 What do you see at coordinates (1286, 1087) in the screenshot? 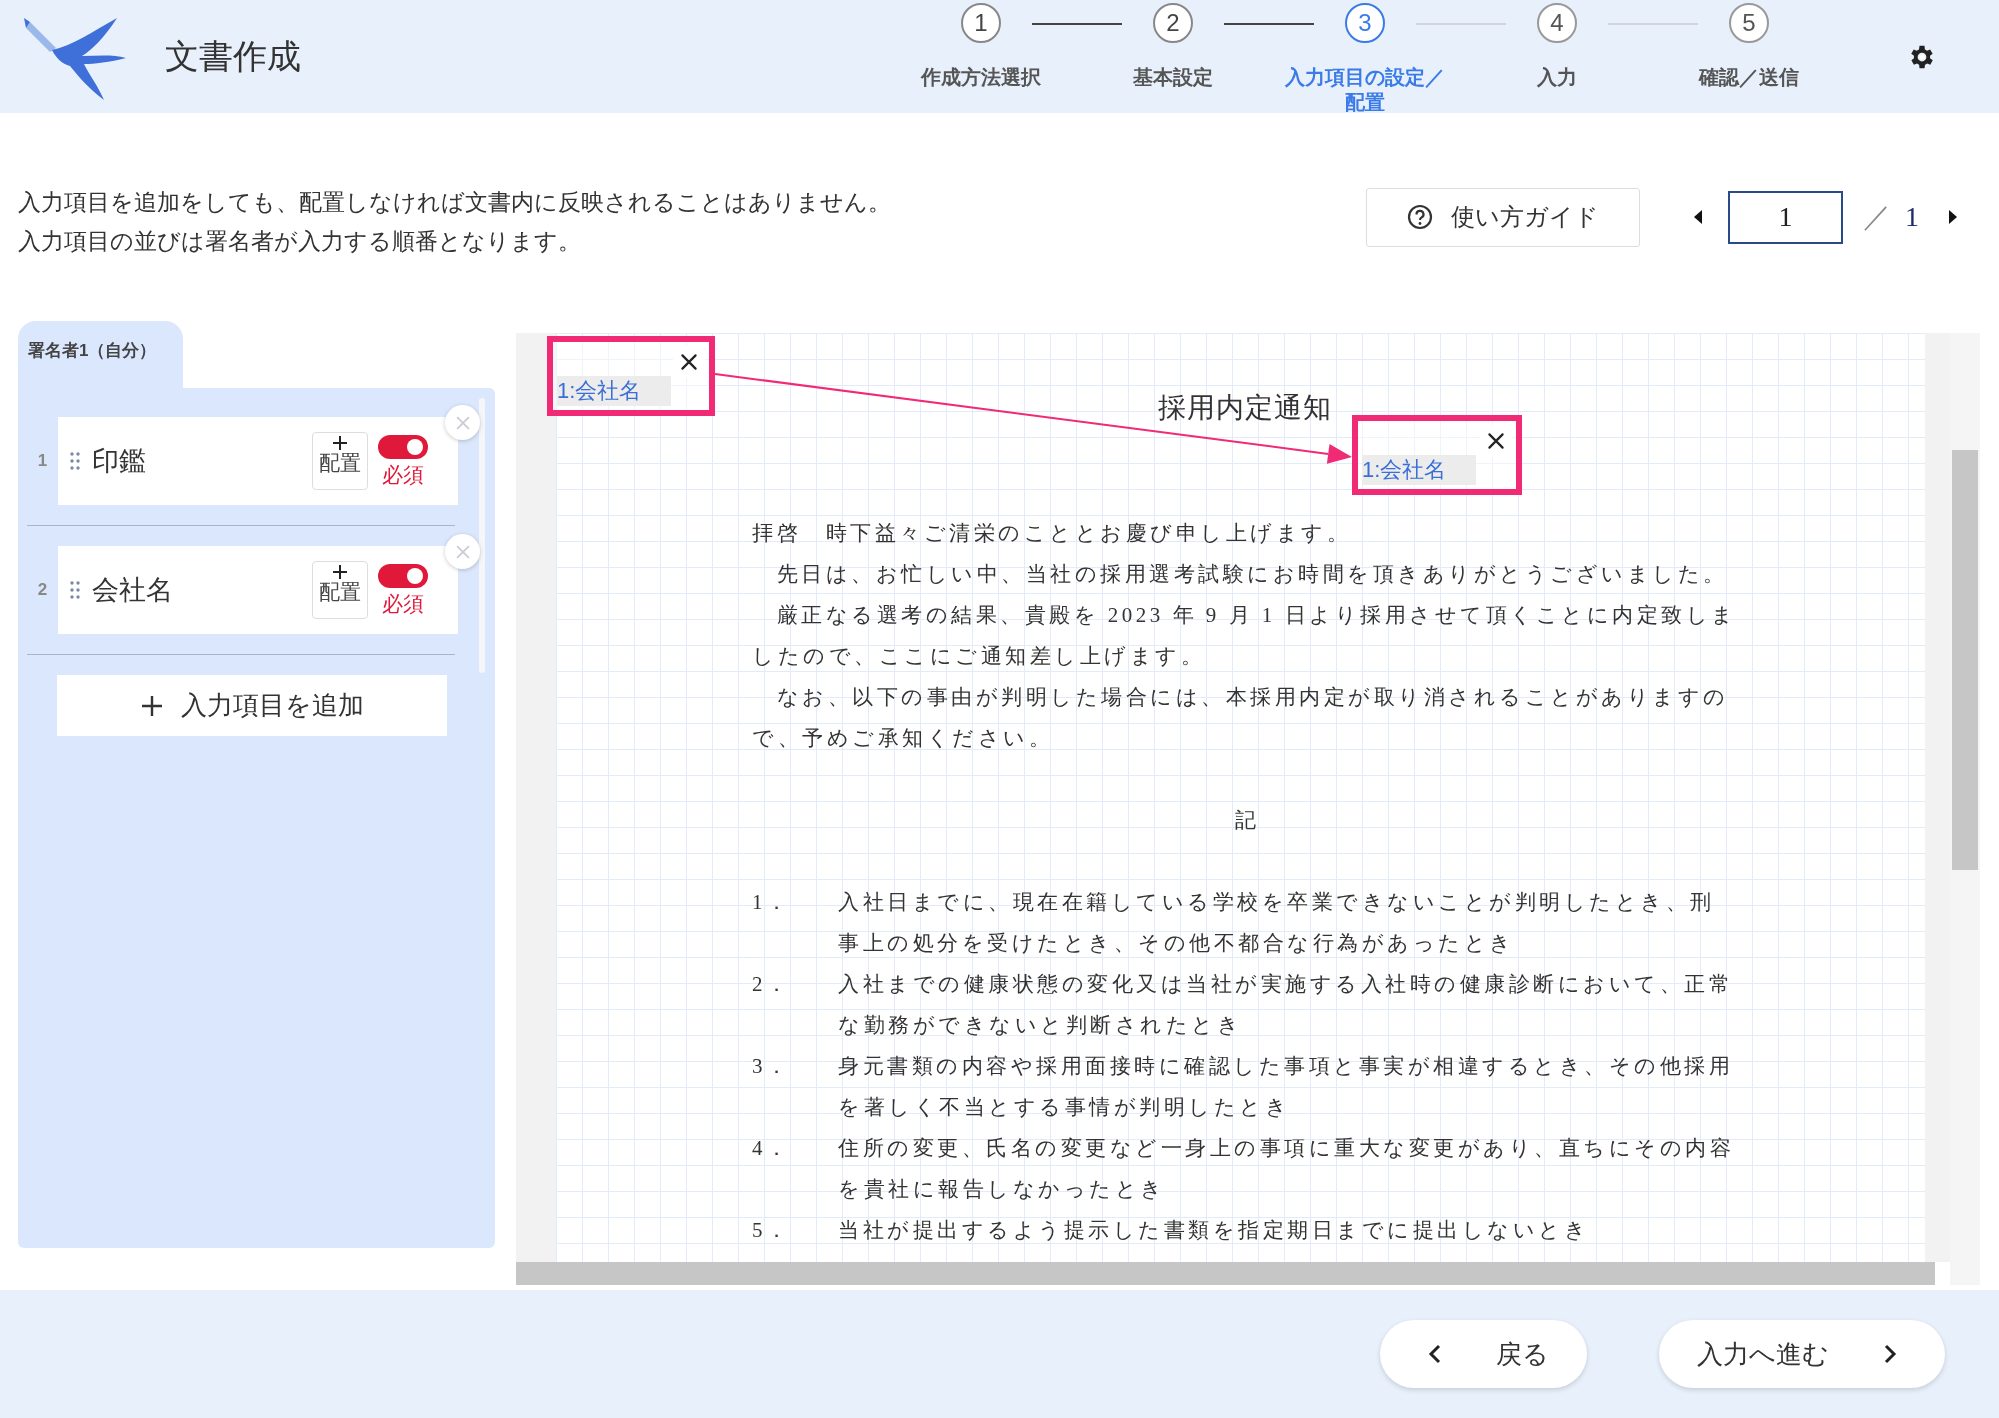
I see `list-item-text: 身元書類の内容や採用面接時に確認した事項と事実が相違するとき、その他採用を著しく不当とする事情が判明したとき` at bounding box center [1286, 1087].